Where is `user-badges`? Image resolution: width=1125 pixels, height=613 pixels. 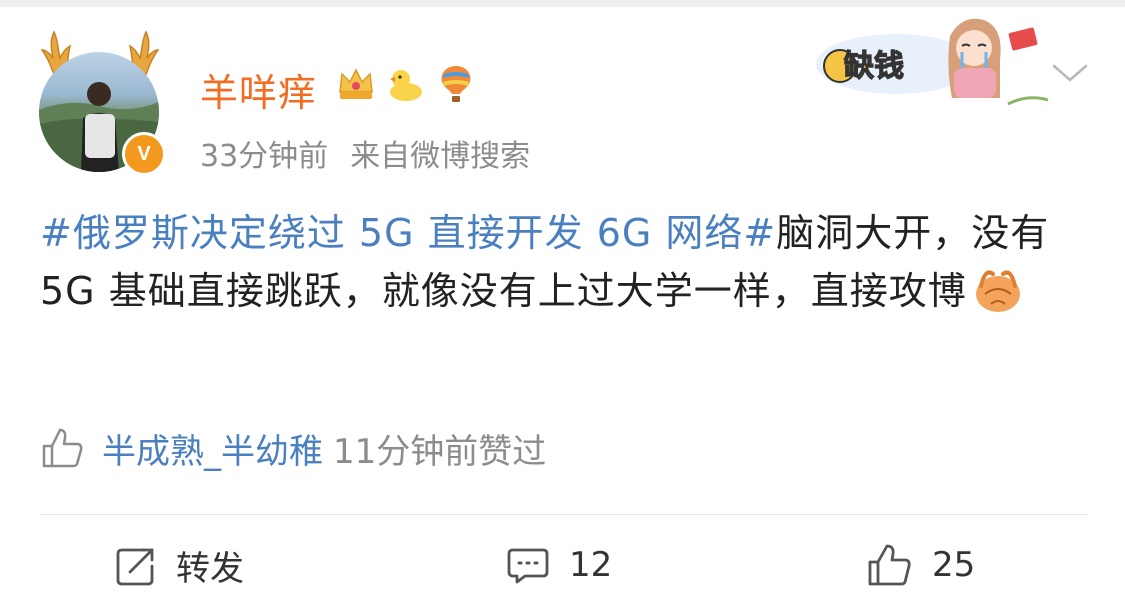 user-badges is located at coordinates (406, 84).